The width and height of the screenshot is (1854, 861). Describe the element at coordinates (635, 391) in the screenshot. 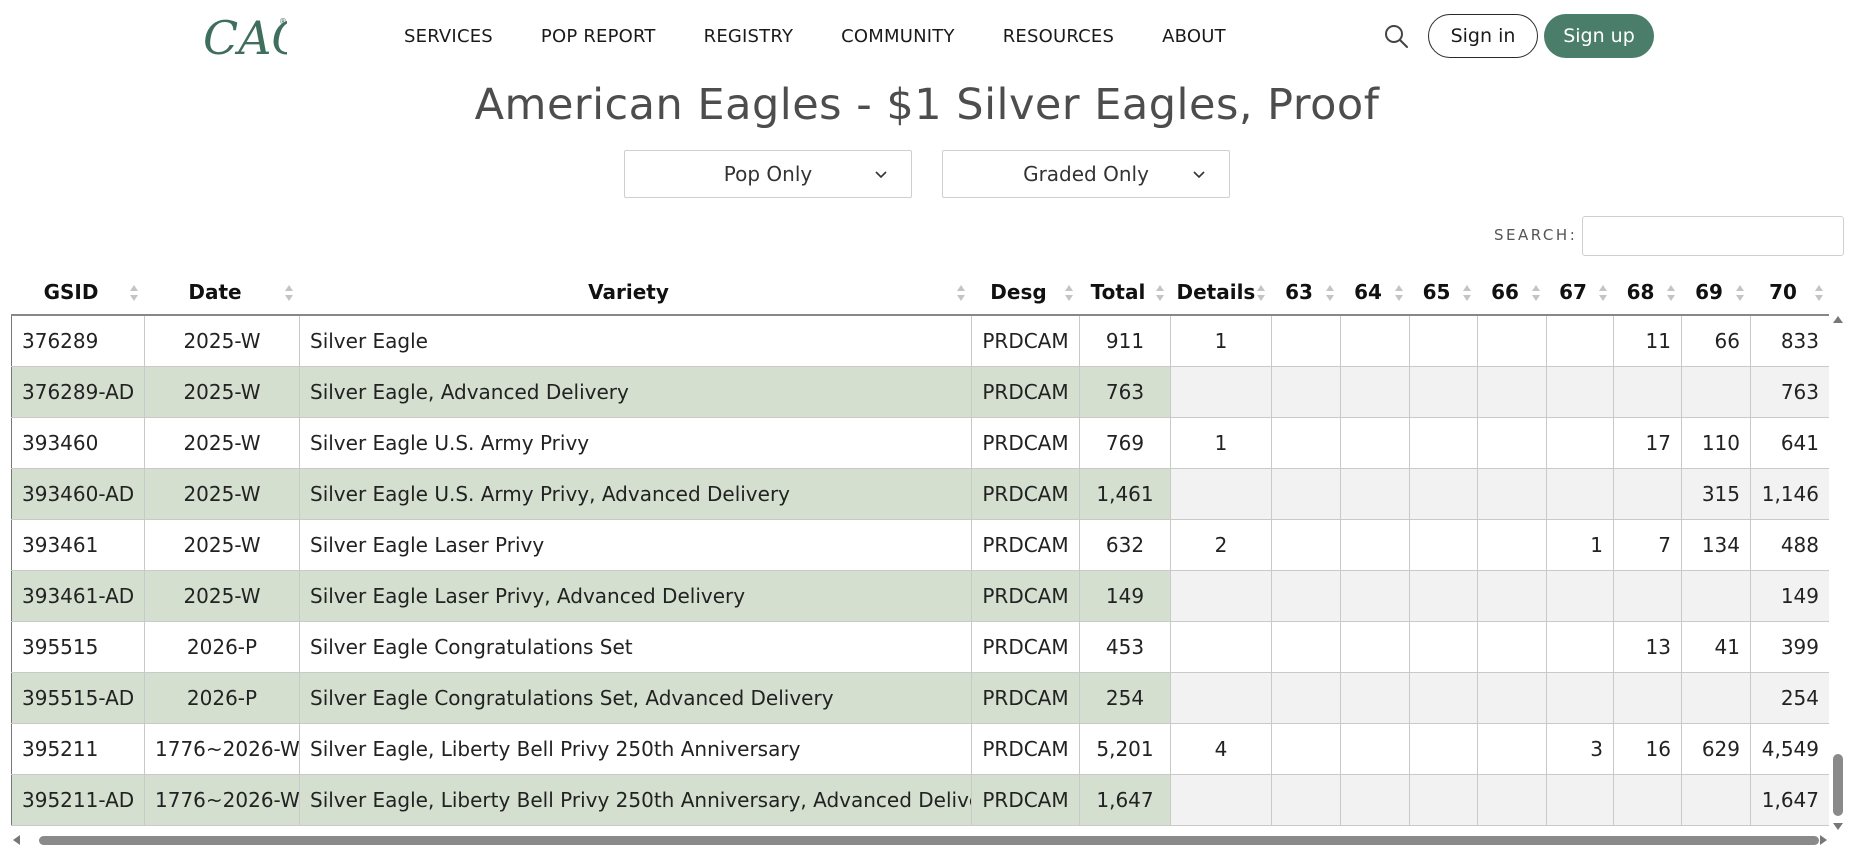

I see `cell-variety: Silver Eagle, Advanced Delivery` at that location.